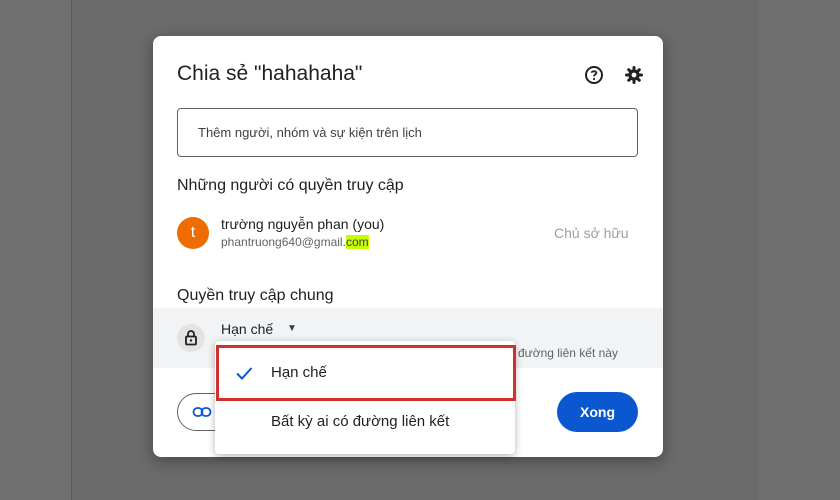  Describe the element at coordinates (407, 132) in the screenshot. I see `add-people-input: Thêm người, nhóm và sự kiện trên lịch` at that location.